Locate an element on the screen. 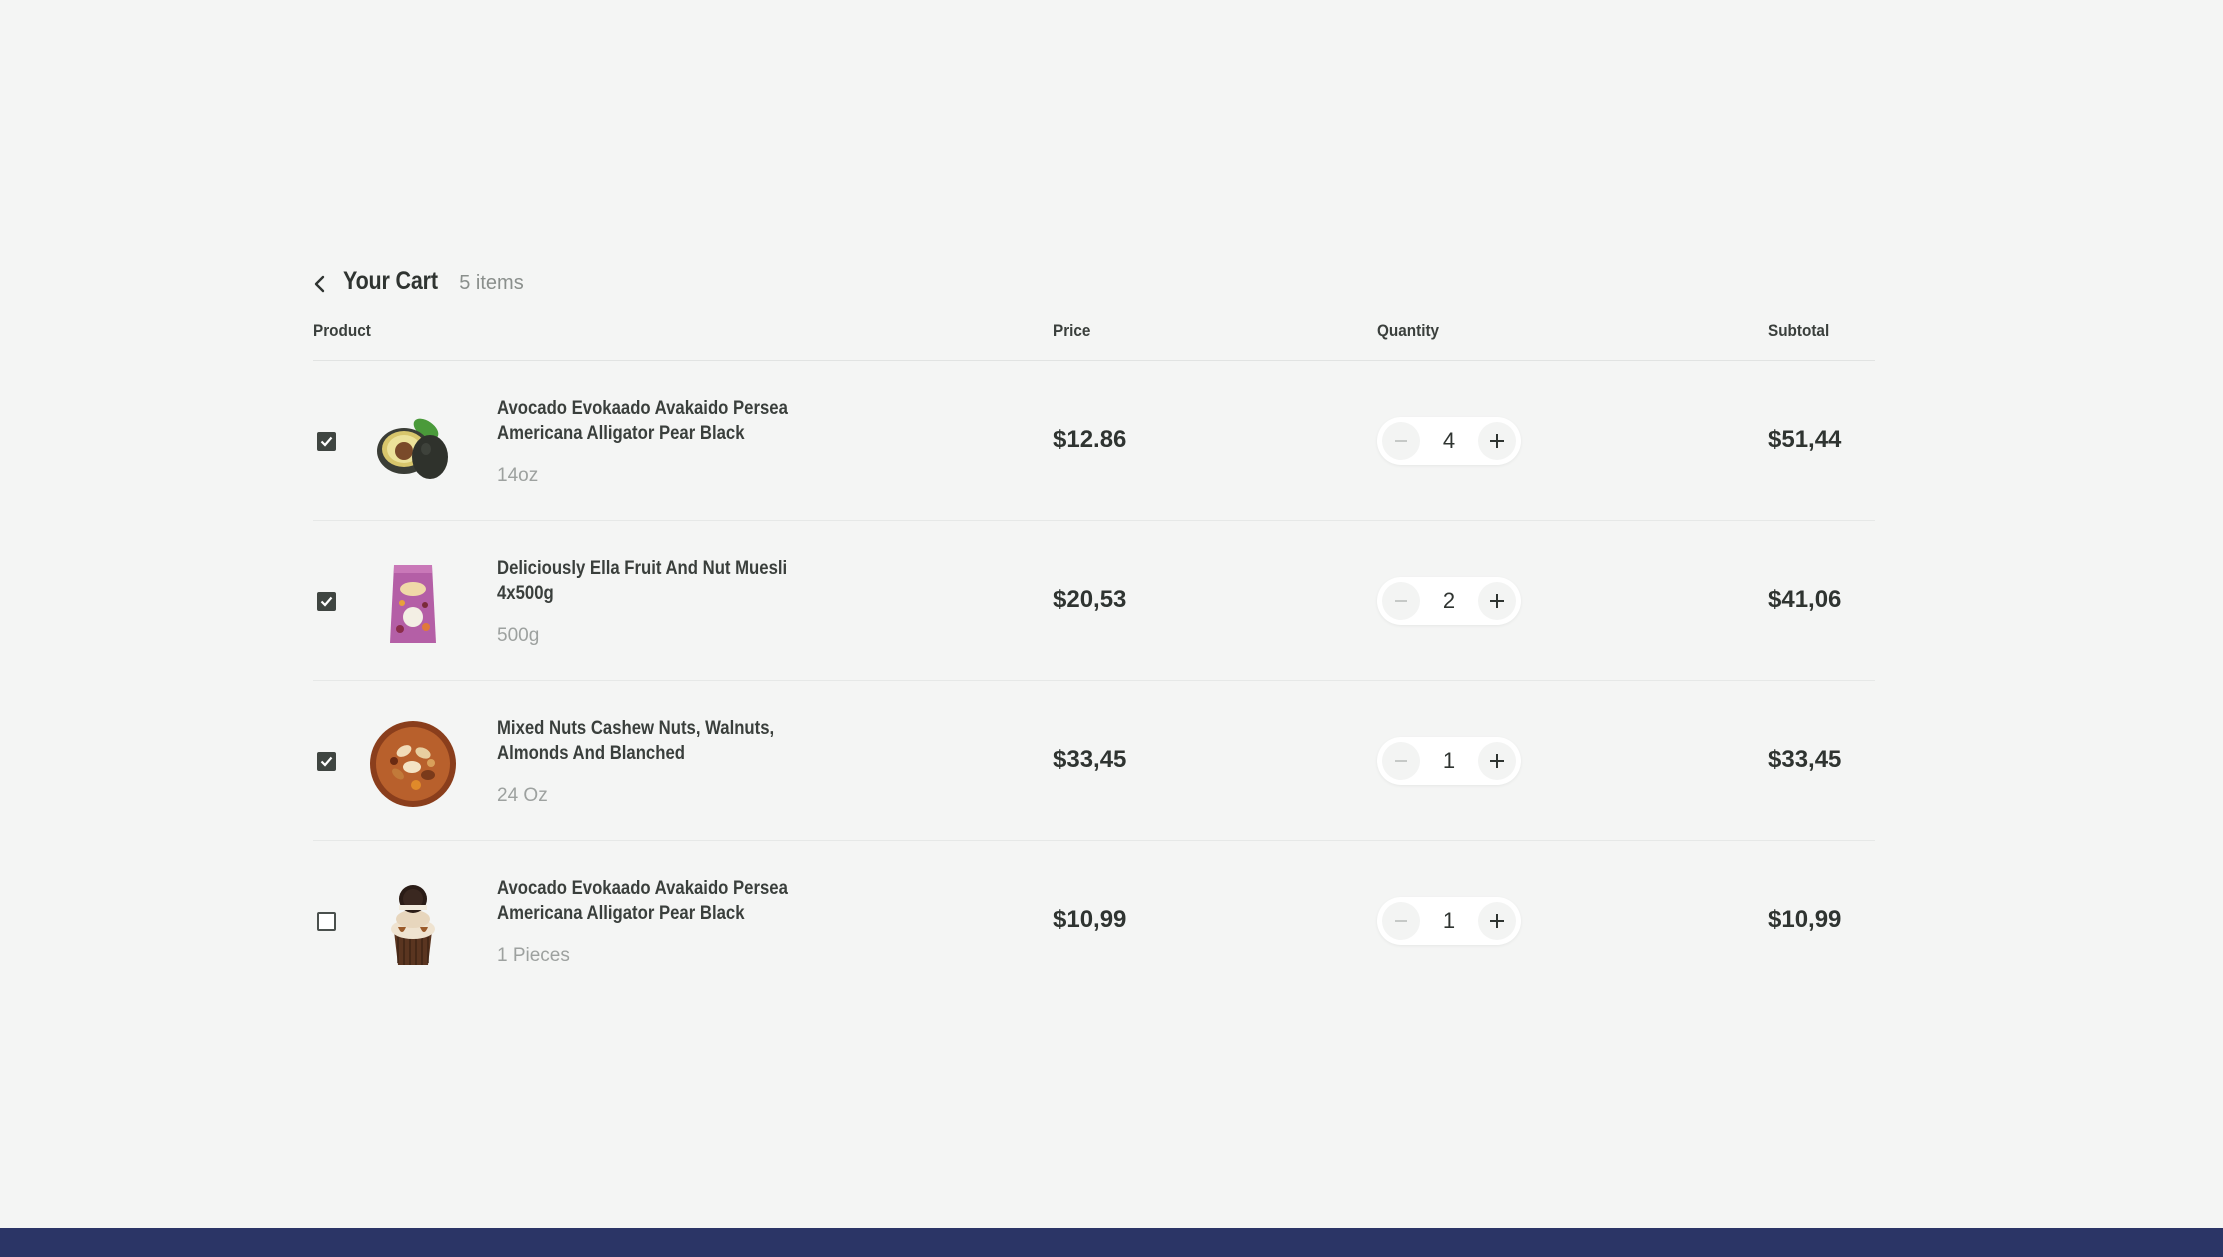 The height and width of the screenshot is (1257, 2223). product-variant: 500g is located at coordinates (518, 635).